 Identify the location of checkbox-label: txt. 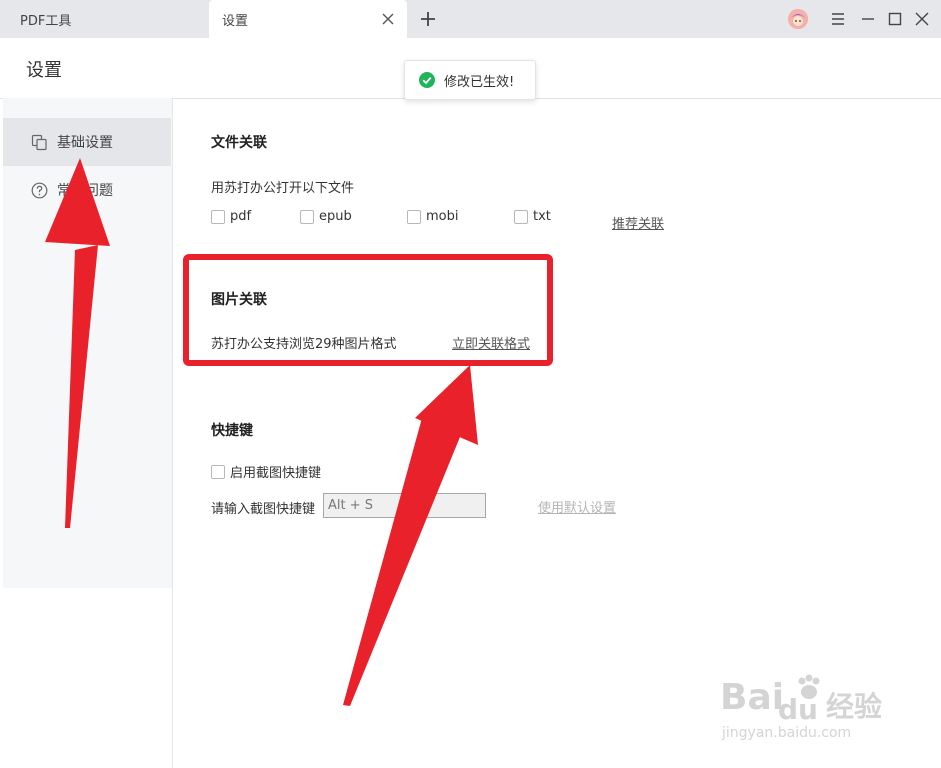
(542, 216).